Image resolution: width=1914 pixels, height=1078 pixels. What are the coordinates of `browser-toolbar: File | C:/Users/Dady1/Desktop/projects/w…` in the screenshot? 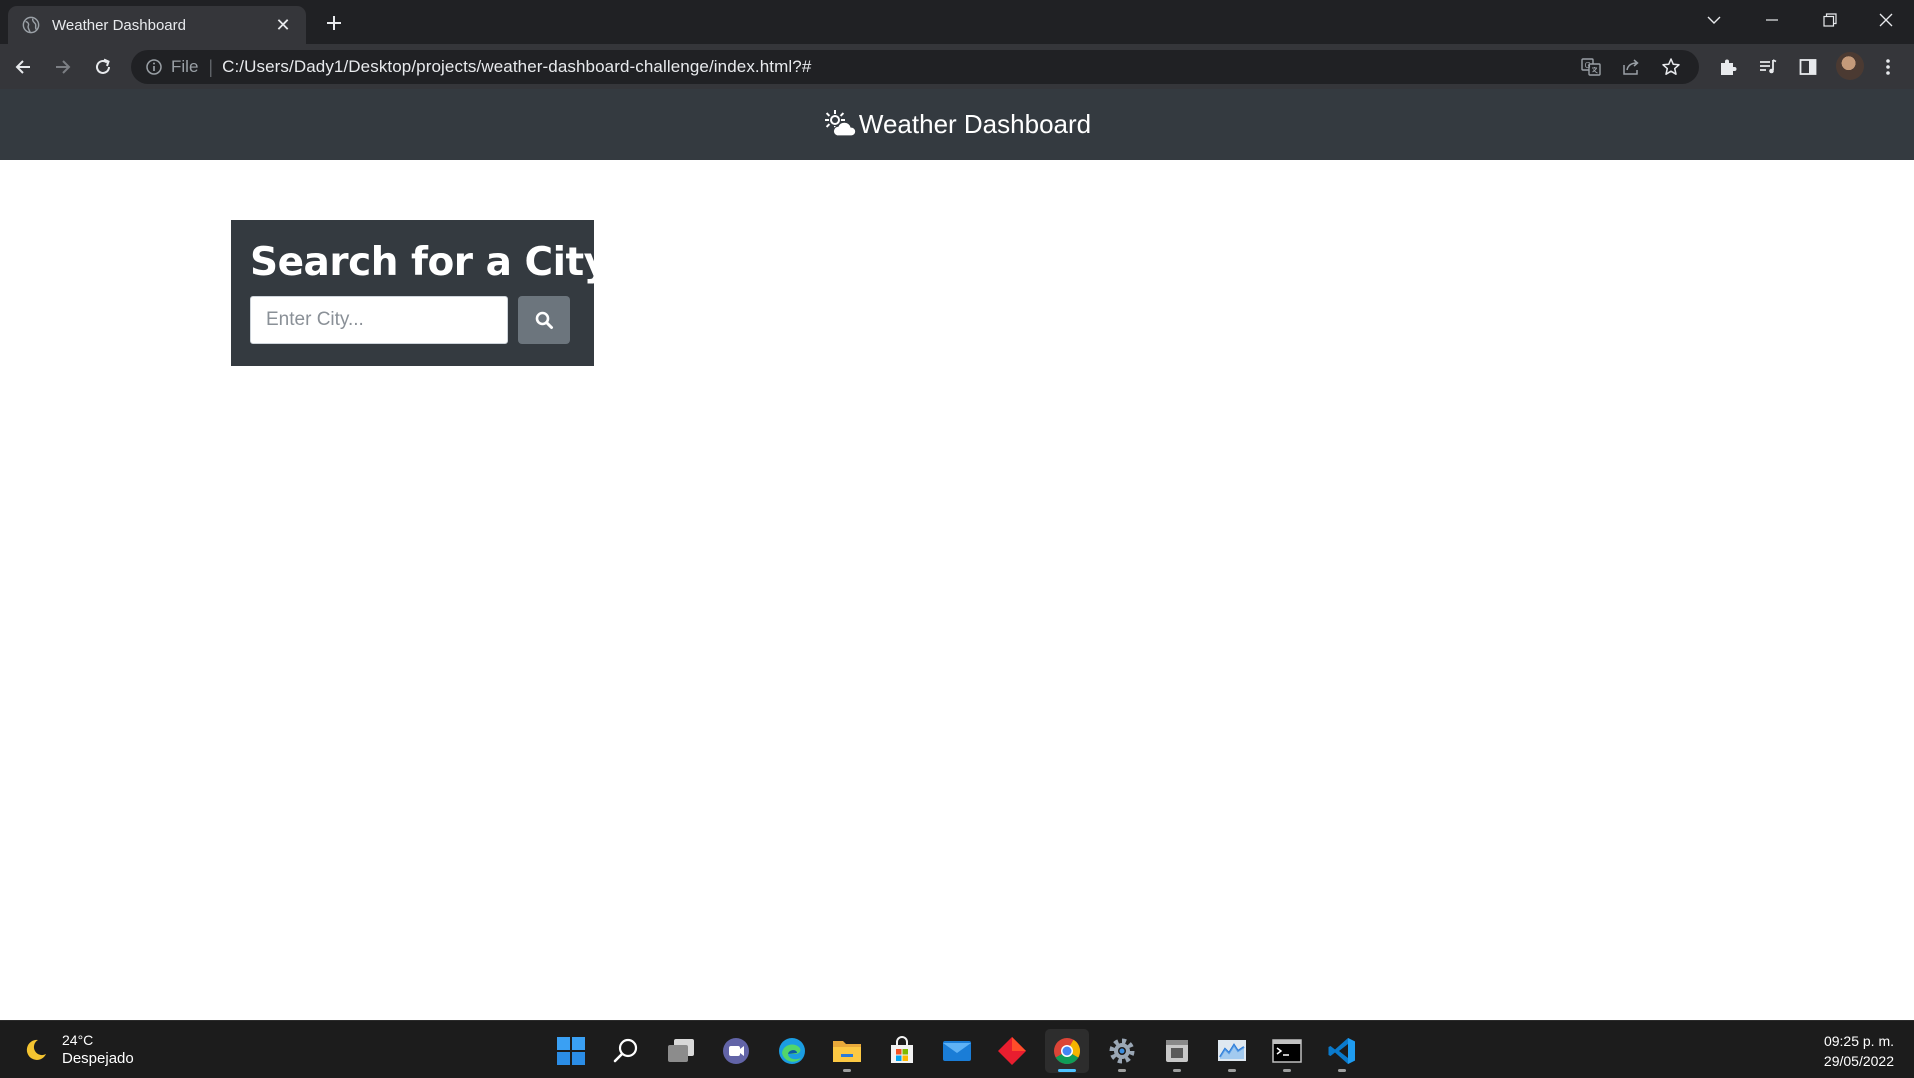 It's located at (957, 66).